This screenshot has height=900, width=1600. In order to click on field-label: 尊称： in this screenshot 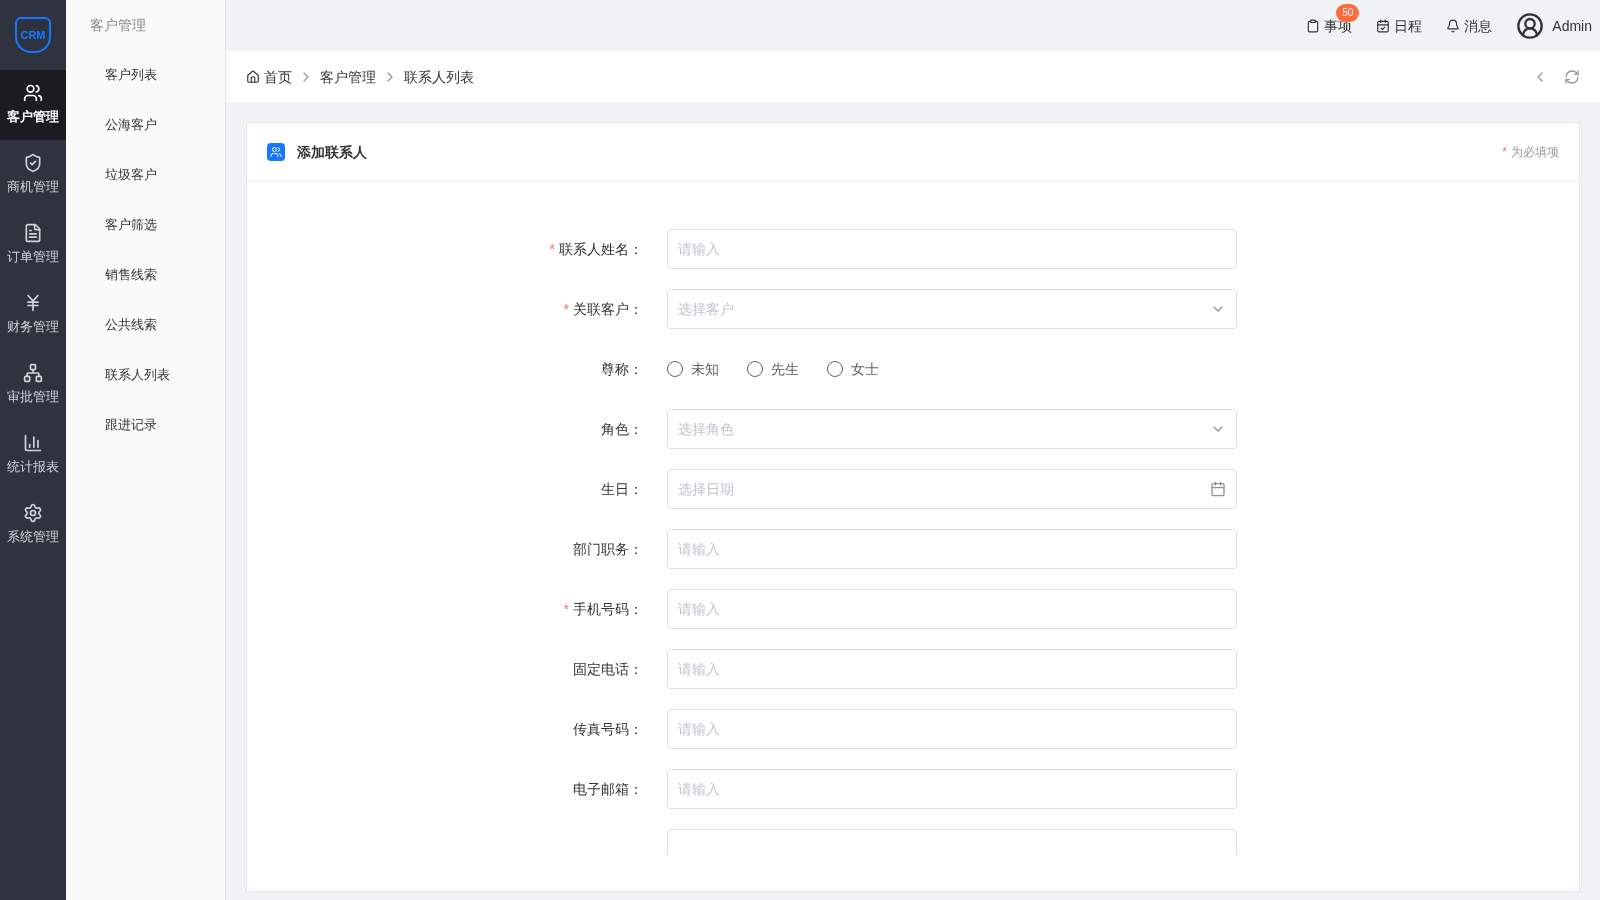, I will do `click(622, 369)`.